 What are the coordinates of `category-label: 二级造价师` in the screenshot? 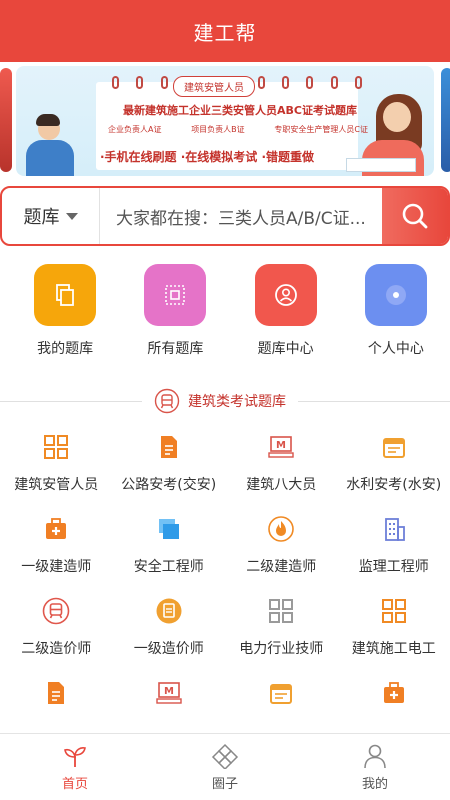 It's located at (56, 649).